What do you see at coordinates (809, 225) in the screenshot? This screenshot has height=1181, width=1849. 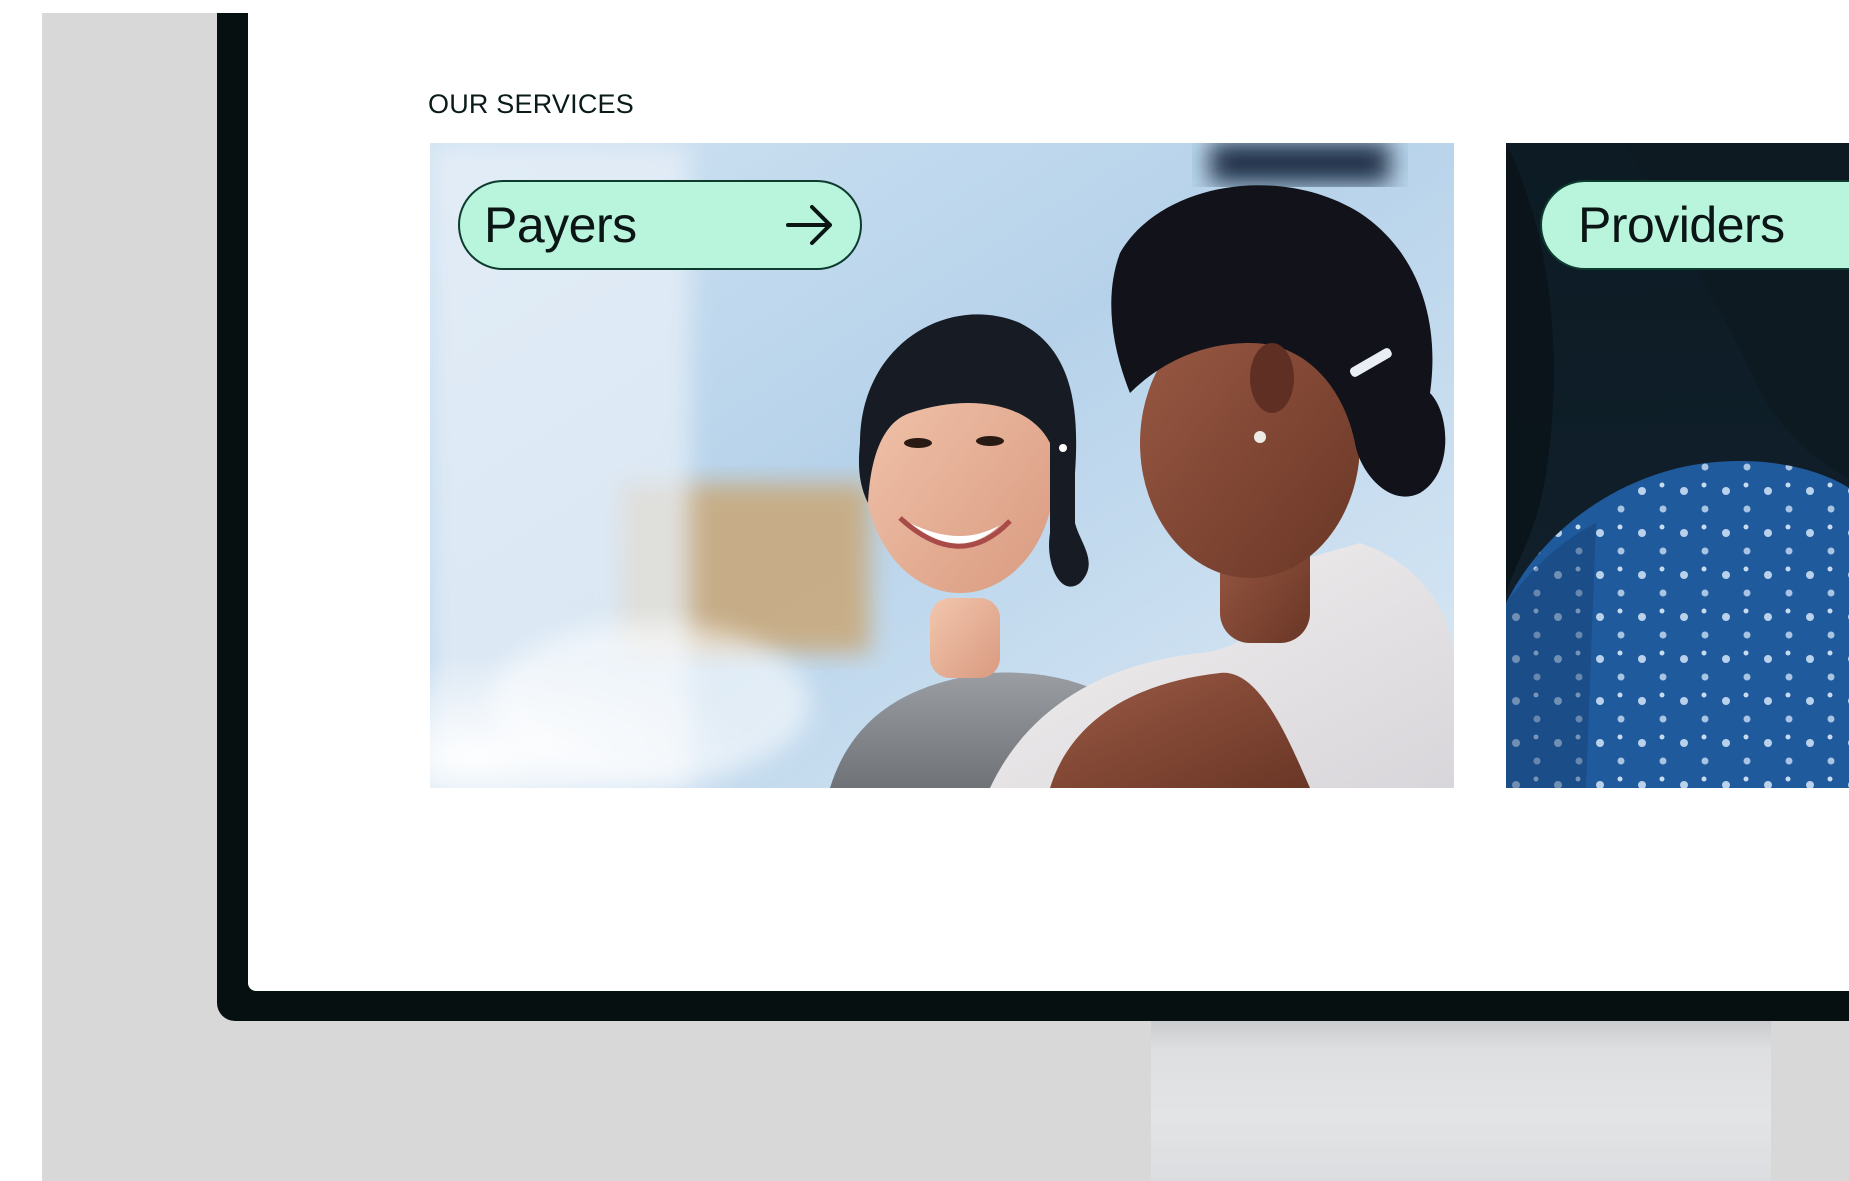 I see `arrow-right-icon` at bounding box center [809, 225].